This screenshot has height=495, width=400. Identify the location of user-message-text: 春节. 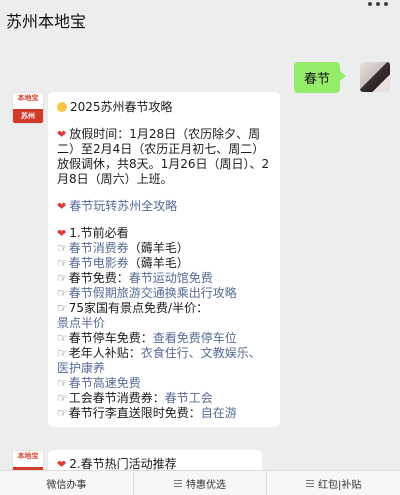
(316, 79).